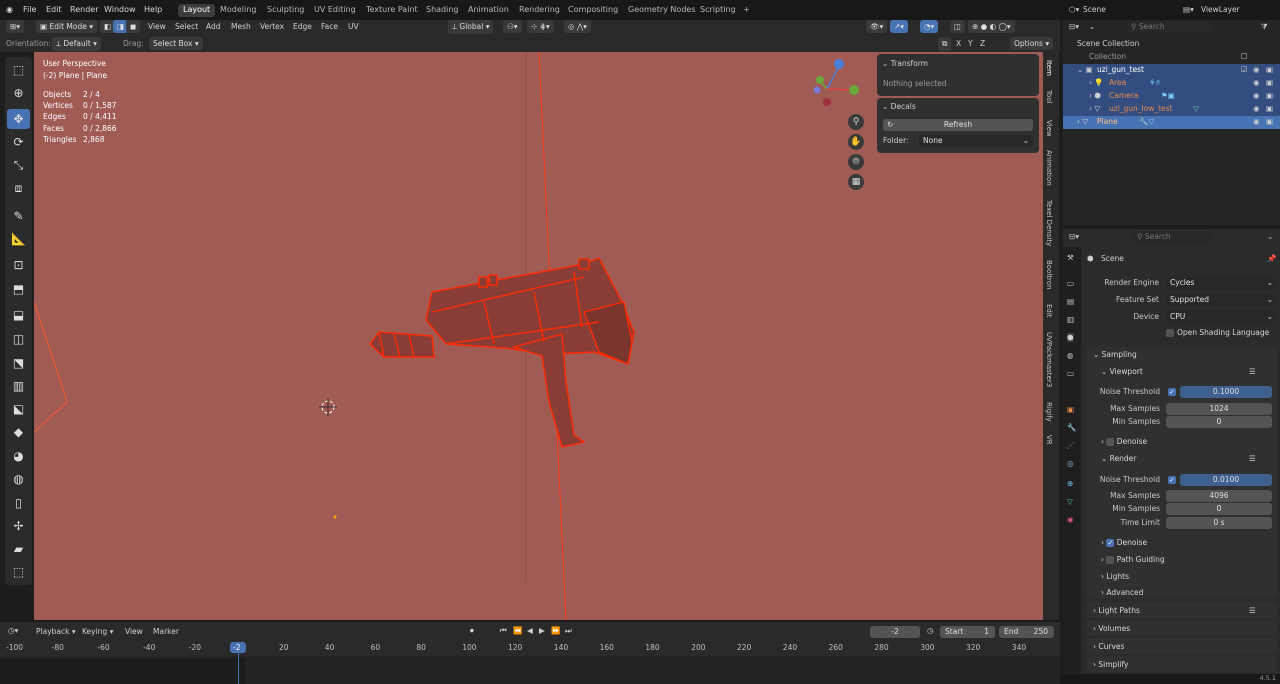 The width and height of the screenshot is (1280, 684). Describe the element at coordinates (272, 26) in the screenshot. I see `menu-vertex: Vertex` at that location.